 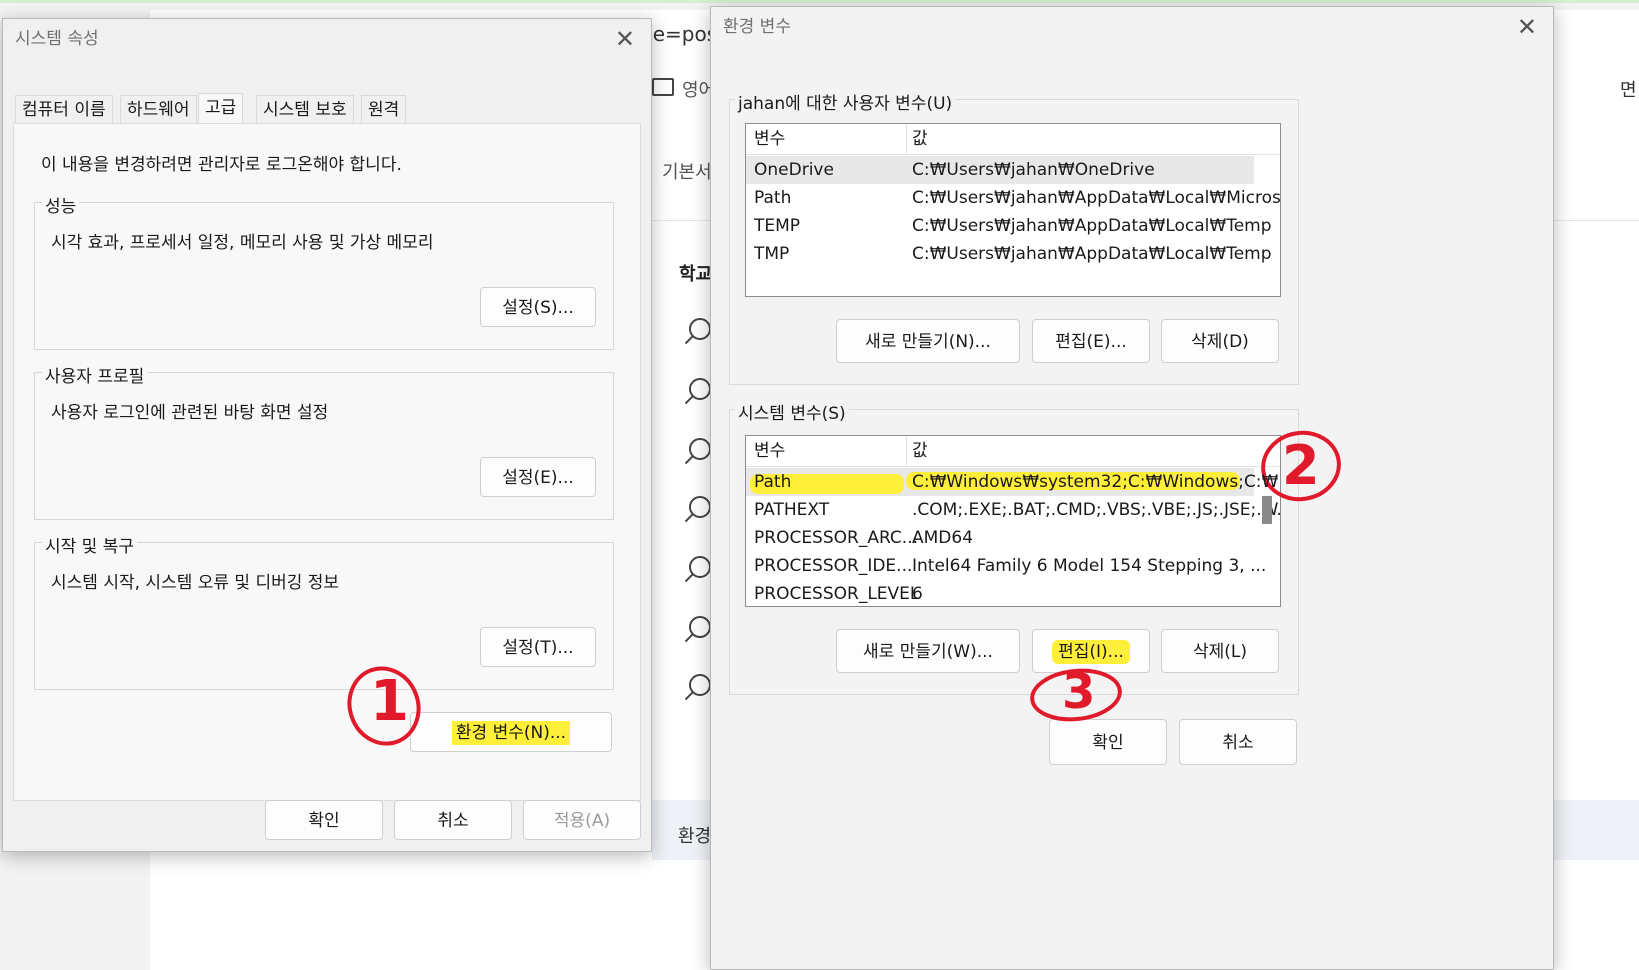 What do you see at coordinates (792, 411) in the screenshot?
I see `system-variables-label: 시스템 변수(S)` at bounding box center [792, 411].